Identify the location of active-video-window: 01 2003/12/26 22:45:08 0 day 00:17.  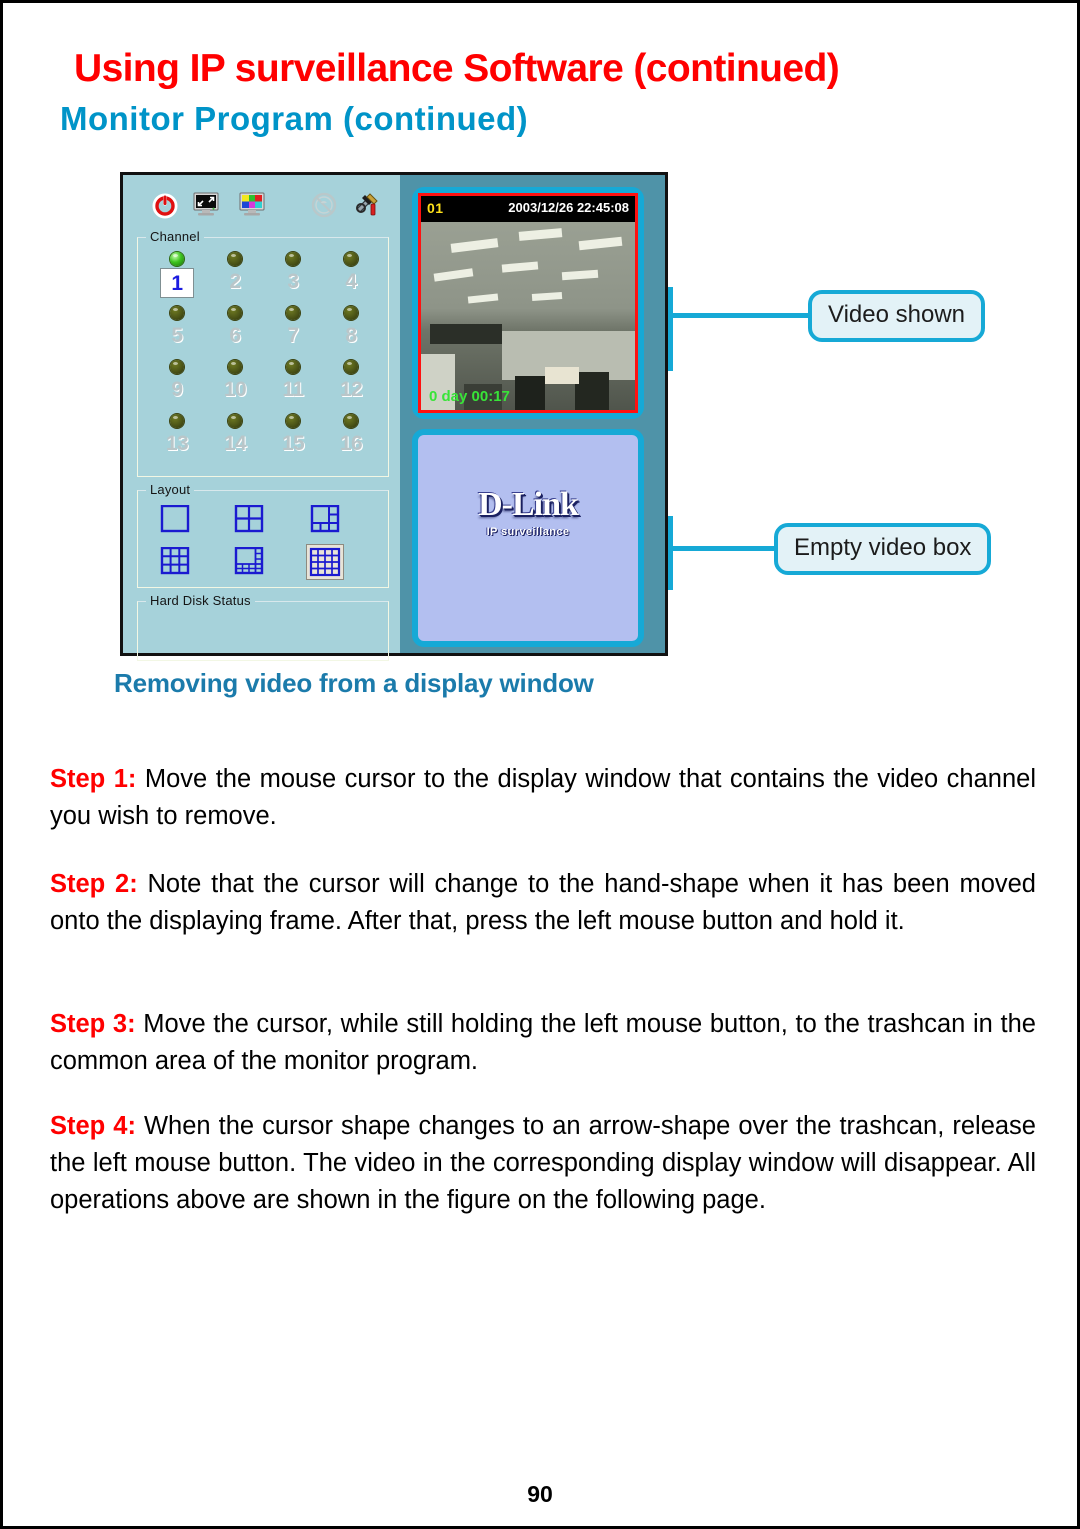
(528, 303).